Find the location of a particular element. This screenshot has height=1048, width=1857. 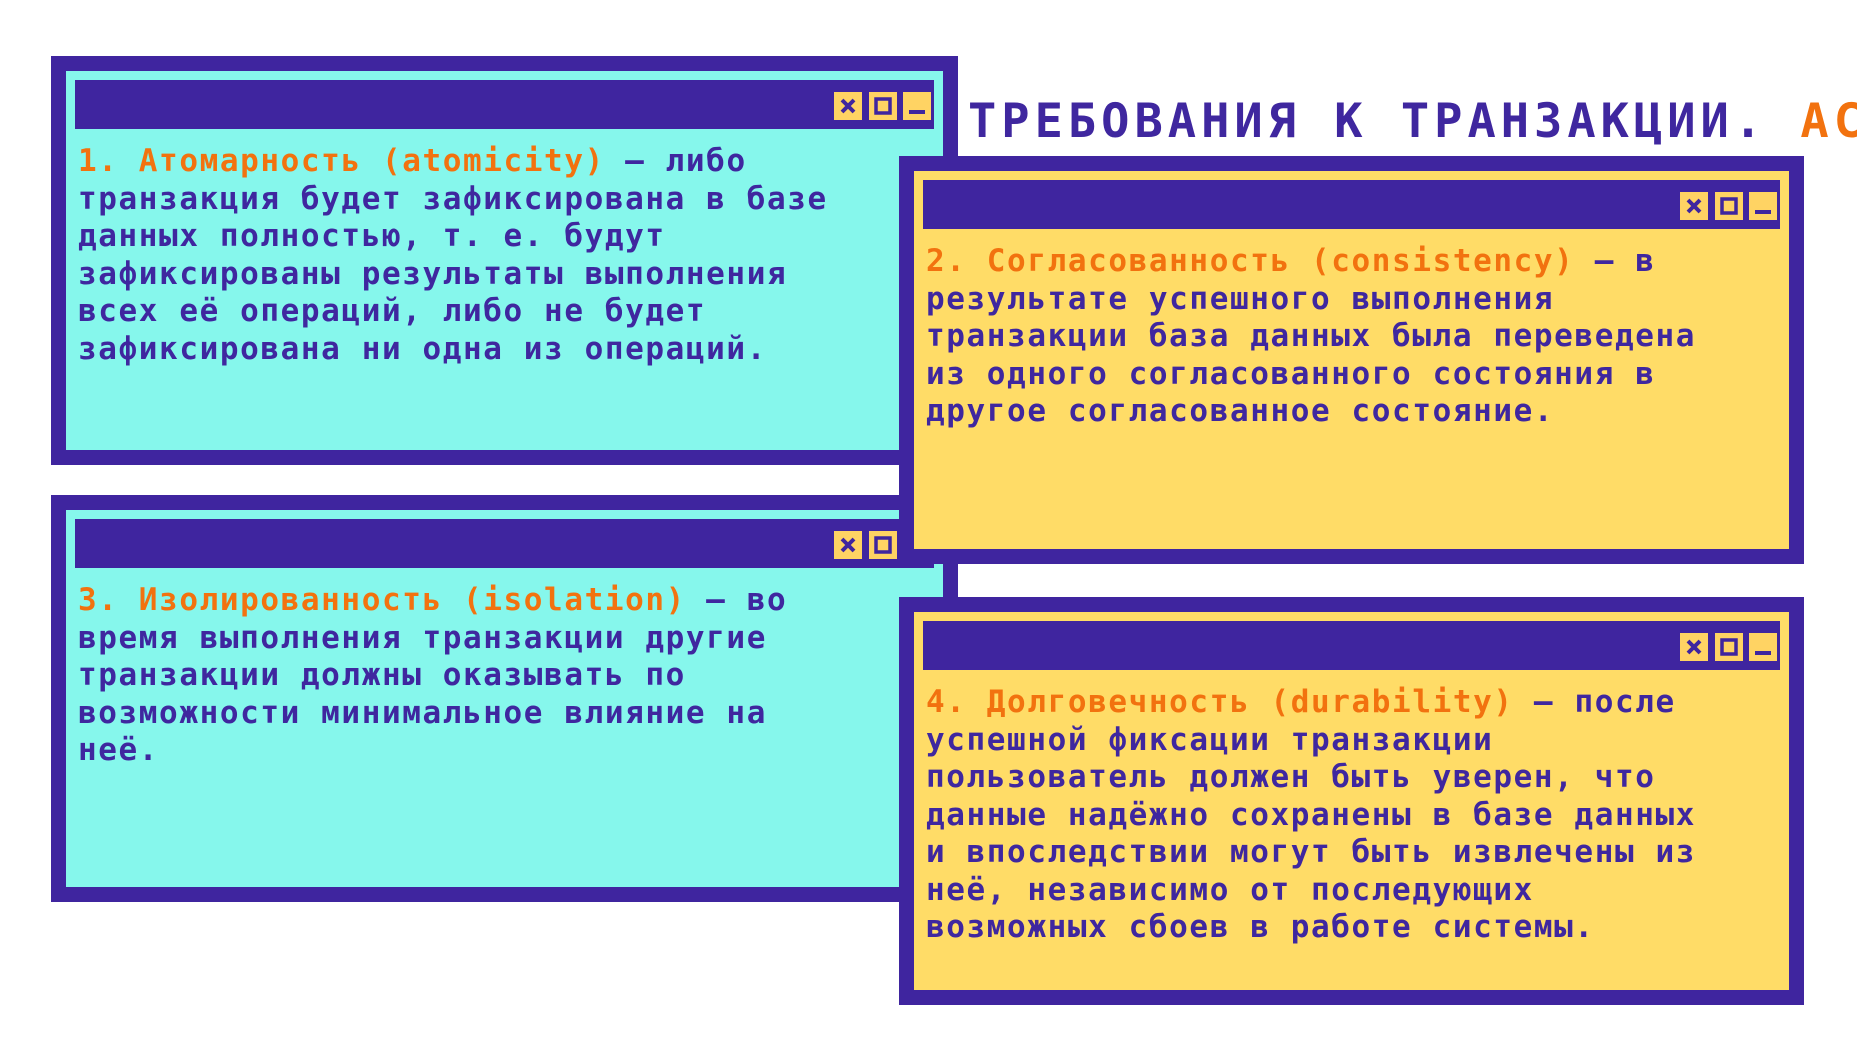

term-label: 2. Согласованность (consistency) is located at coordinates (1250, 261).